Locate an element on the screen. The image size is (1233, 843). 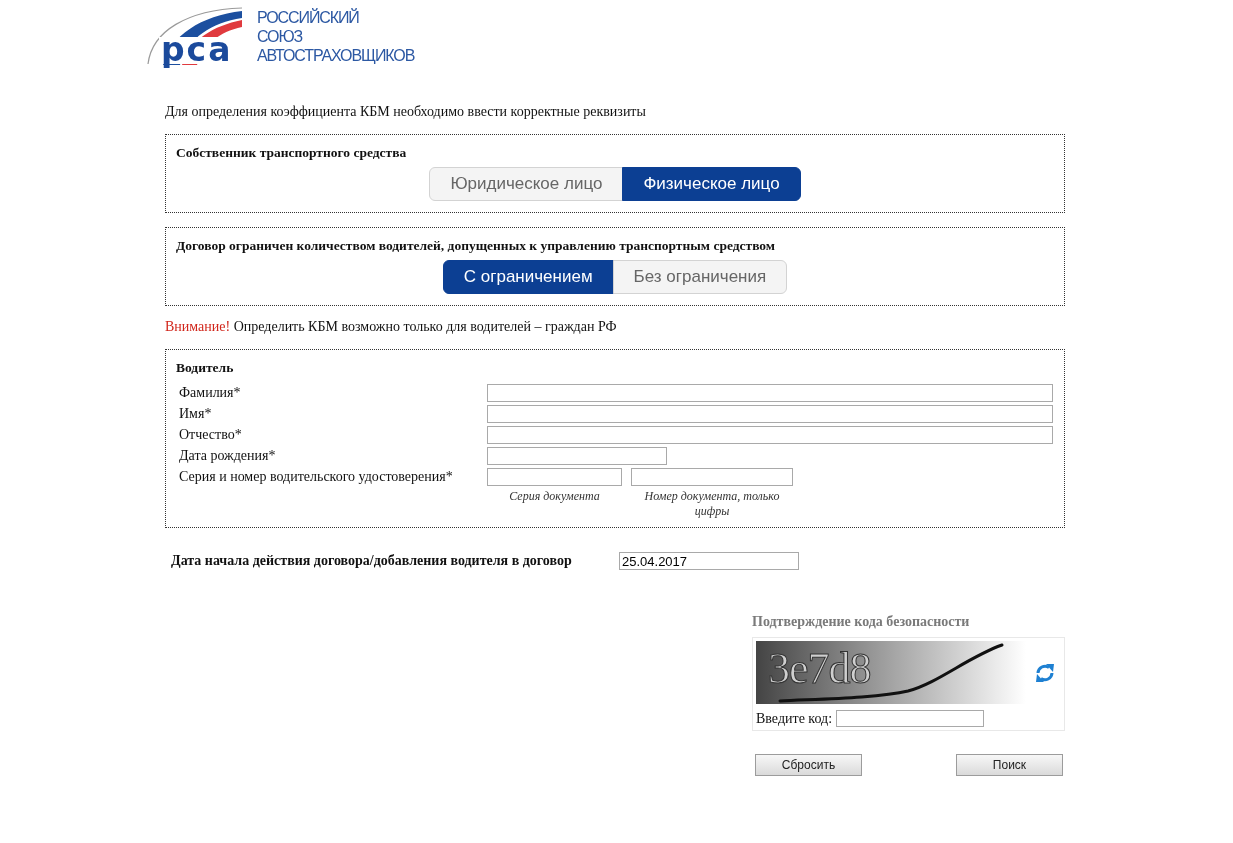
logo-text: РОССИЙСКИЙ СОЮЗ АВТОСТРАХОВЩИКОВ is located at coordinates (336, 36).